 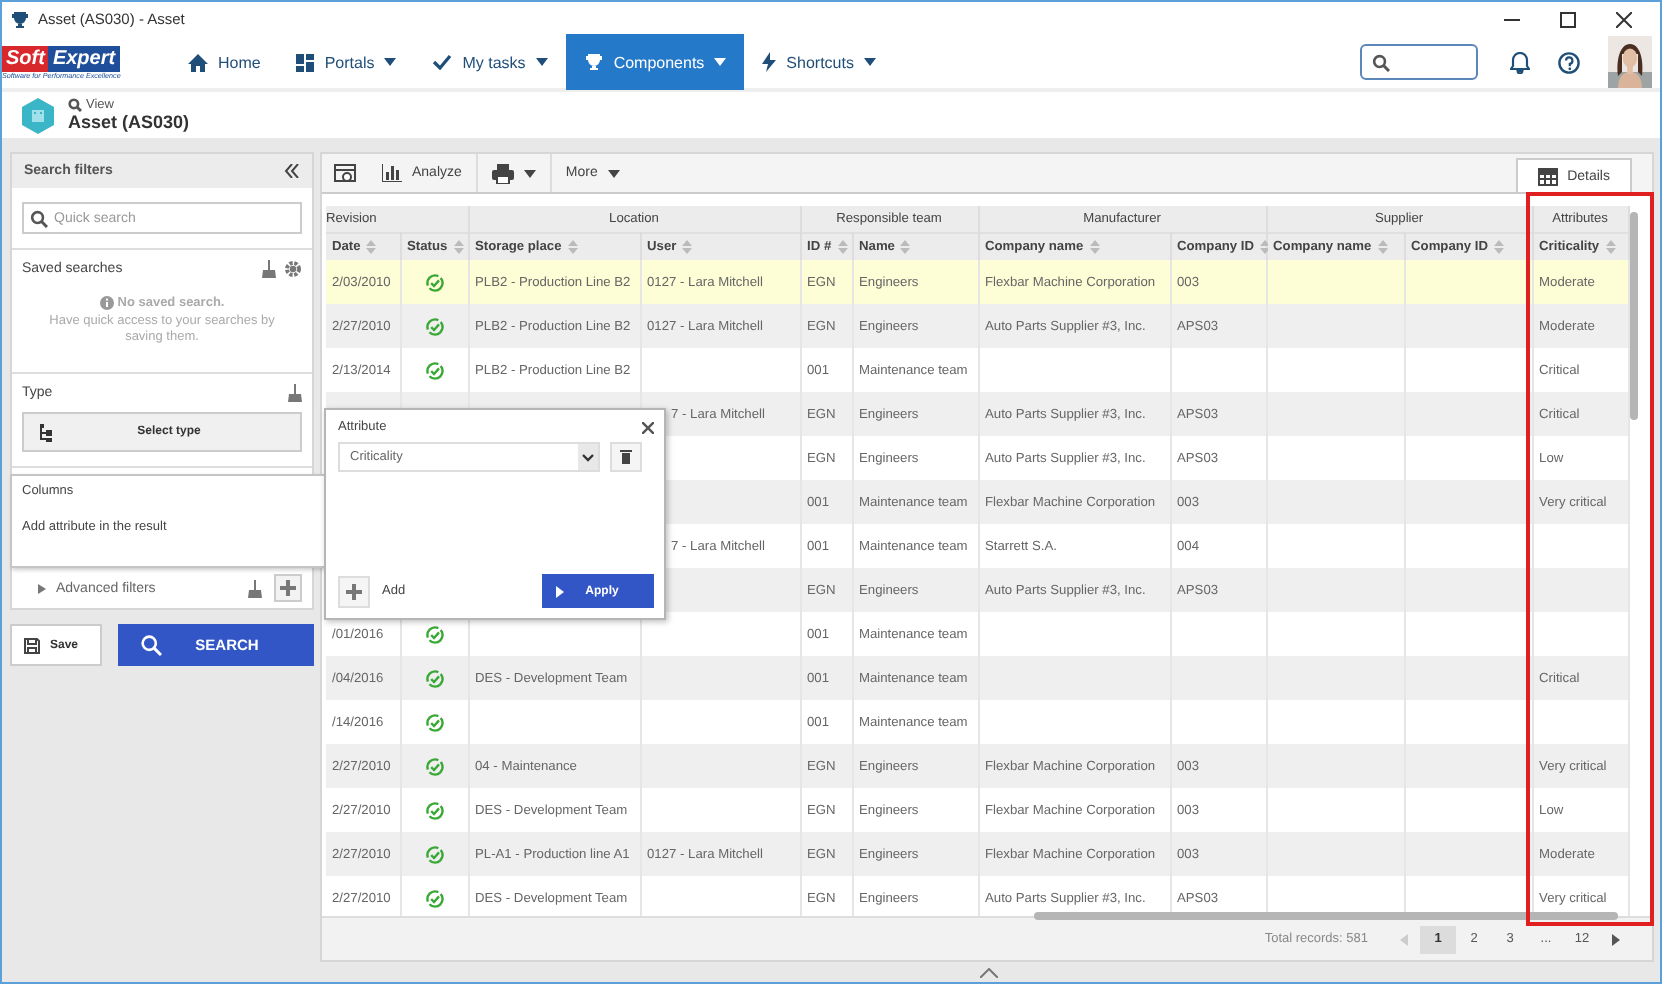 What do you see at coordinates (769, 62) in the screenshot?
I see `bolt-icon` at bounding box center [769, 62].